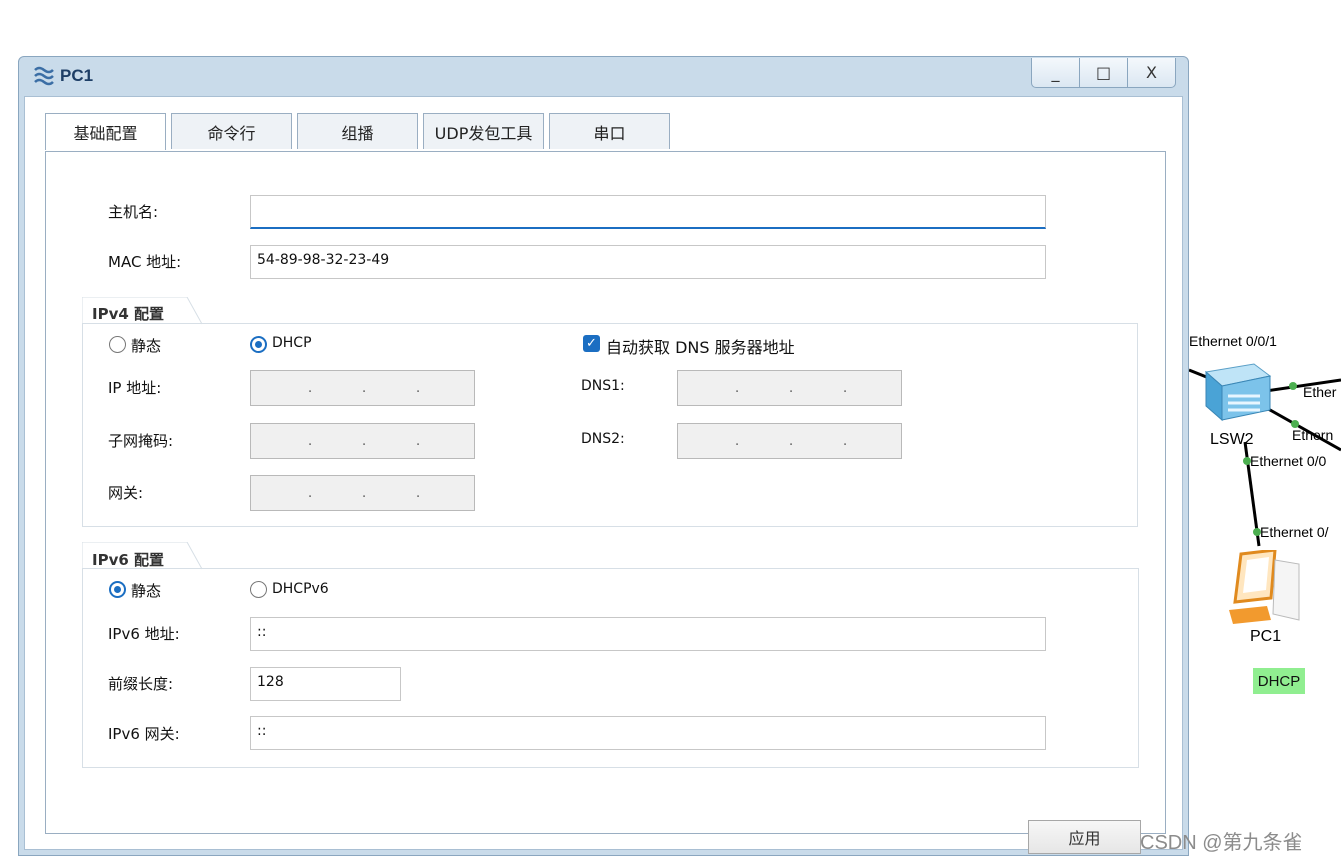 The height and width of the screenshot is (864, 1341). Describe the element at coordinates (648, 634) in the screenshot. I see `ipv6-address-input: ::` at that location.